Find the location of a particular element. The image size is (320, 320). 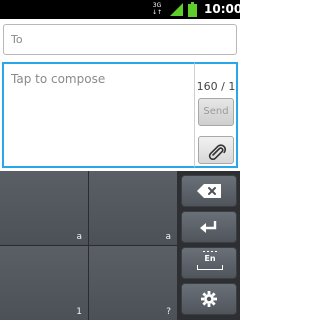

language-label: En is located at coordinates (210, 258).